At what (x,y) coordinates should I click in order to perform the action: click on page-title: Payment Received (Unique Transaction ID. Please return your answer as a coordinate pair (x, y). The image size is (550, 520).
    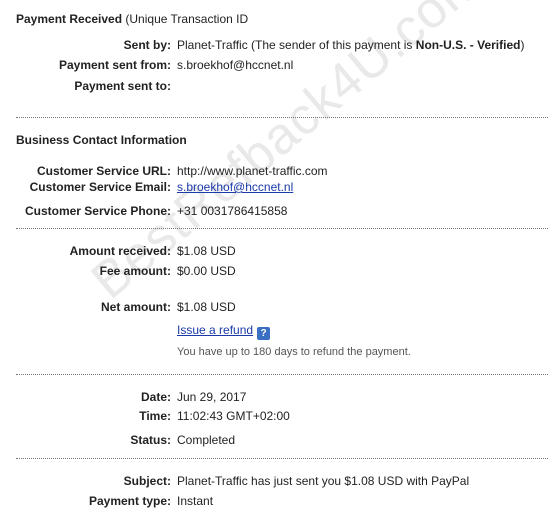
    Looking at the image, I should click on (132, 19).